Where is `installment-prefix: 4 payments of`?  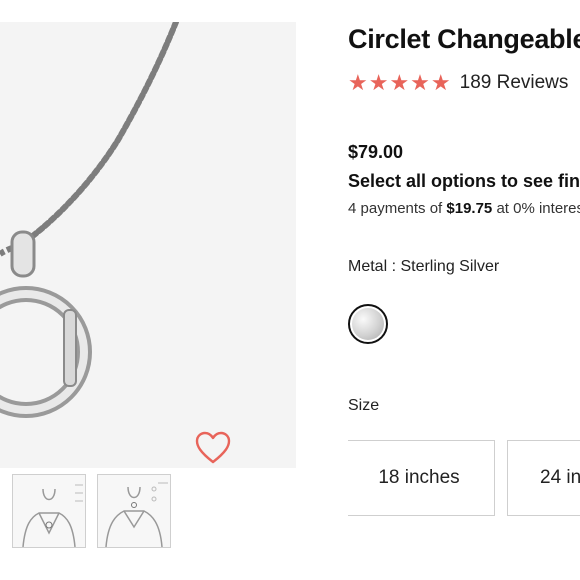 installment-prefix: 4 payments of is located at coordinates (397, 208).